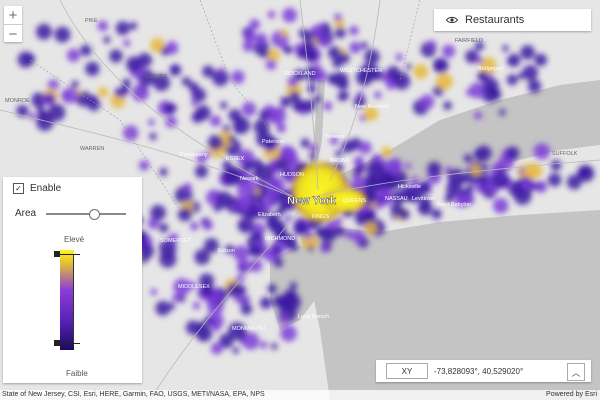 The height and width of the screenshot is (400, 600). Describe the element at coordinates (13, 34) in the screenshot. I see `zoom-out-button: −` at that location.